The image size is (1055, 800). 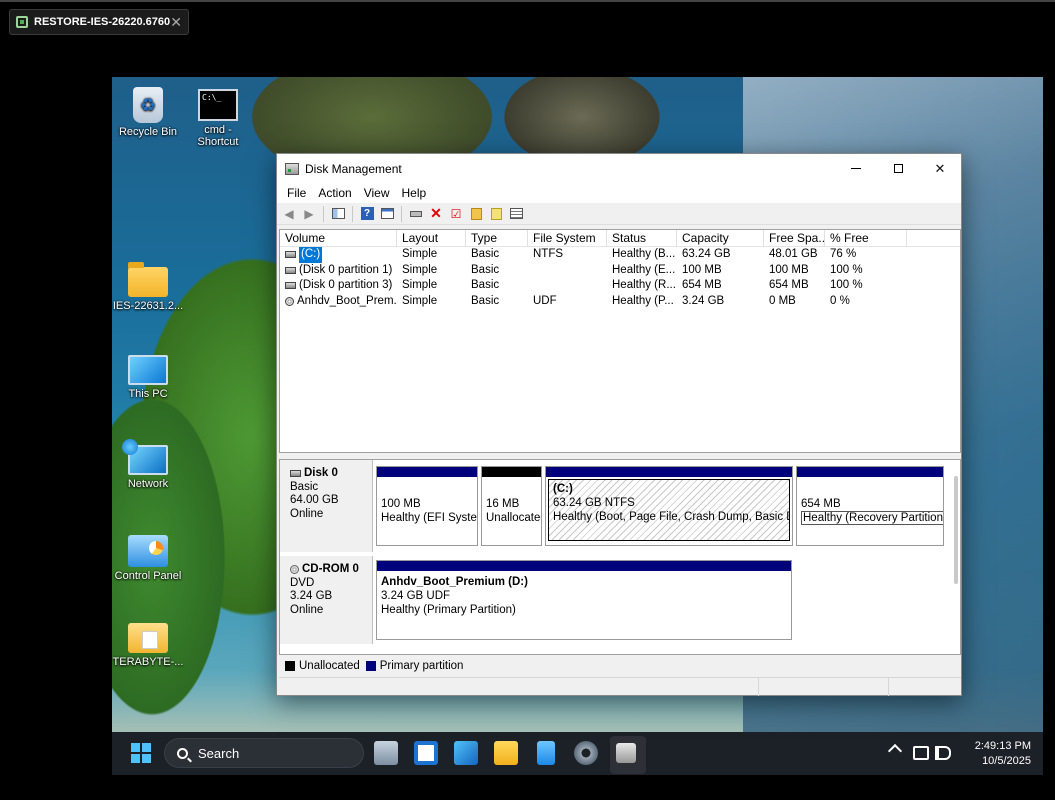 What do you see at coordinates (586, 753) in the screenshot?
I see `taskbar-settings-icon` at bounding box center [586, 753].